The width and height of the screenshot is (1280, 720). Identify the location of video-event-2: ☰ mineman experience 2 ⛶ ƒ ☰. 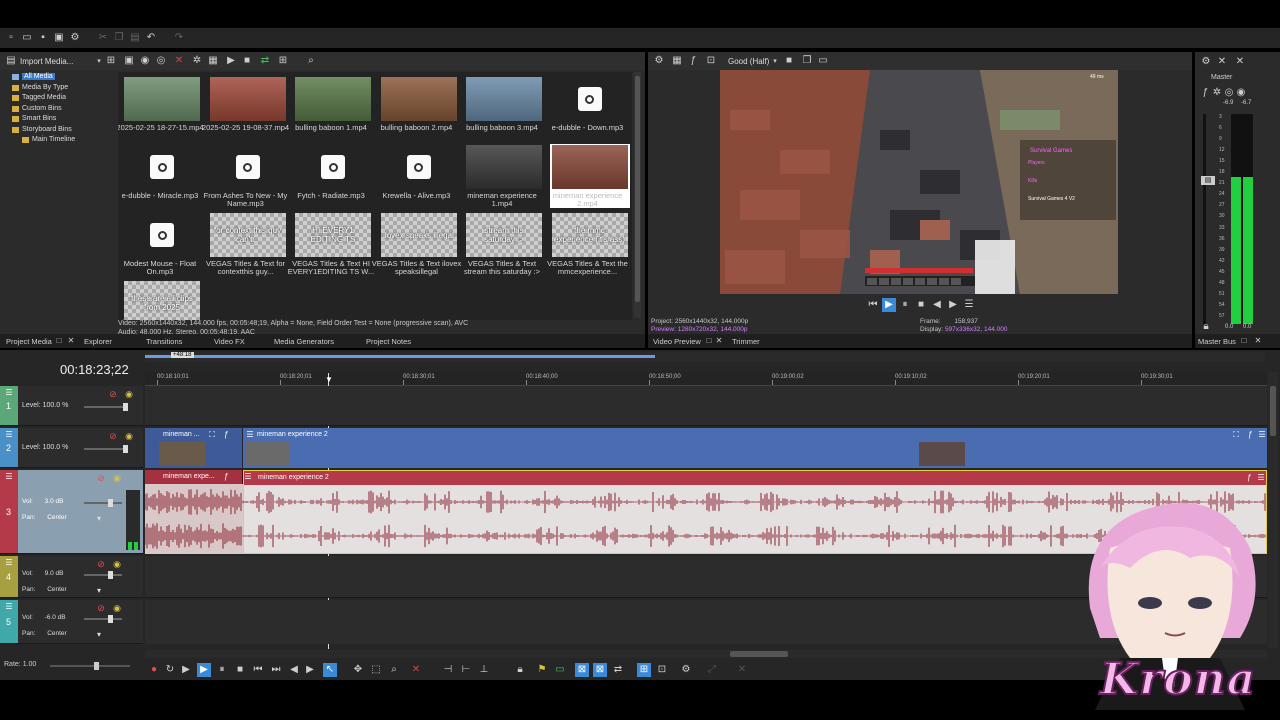
(755, 448).